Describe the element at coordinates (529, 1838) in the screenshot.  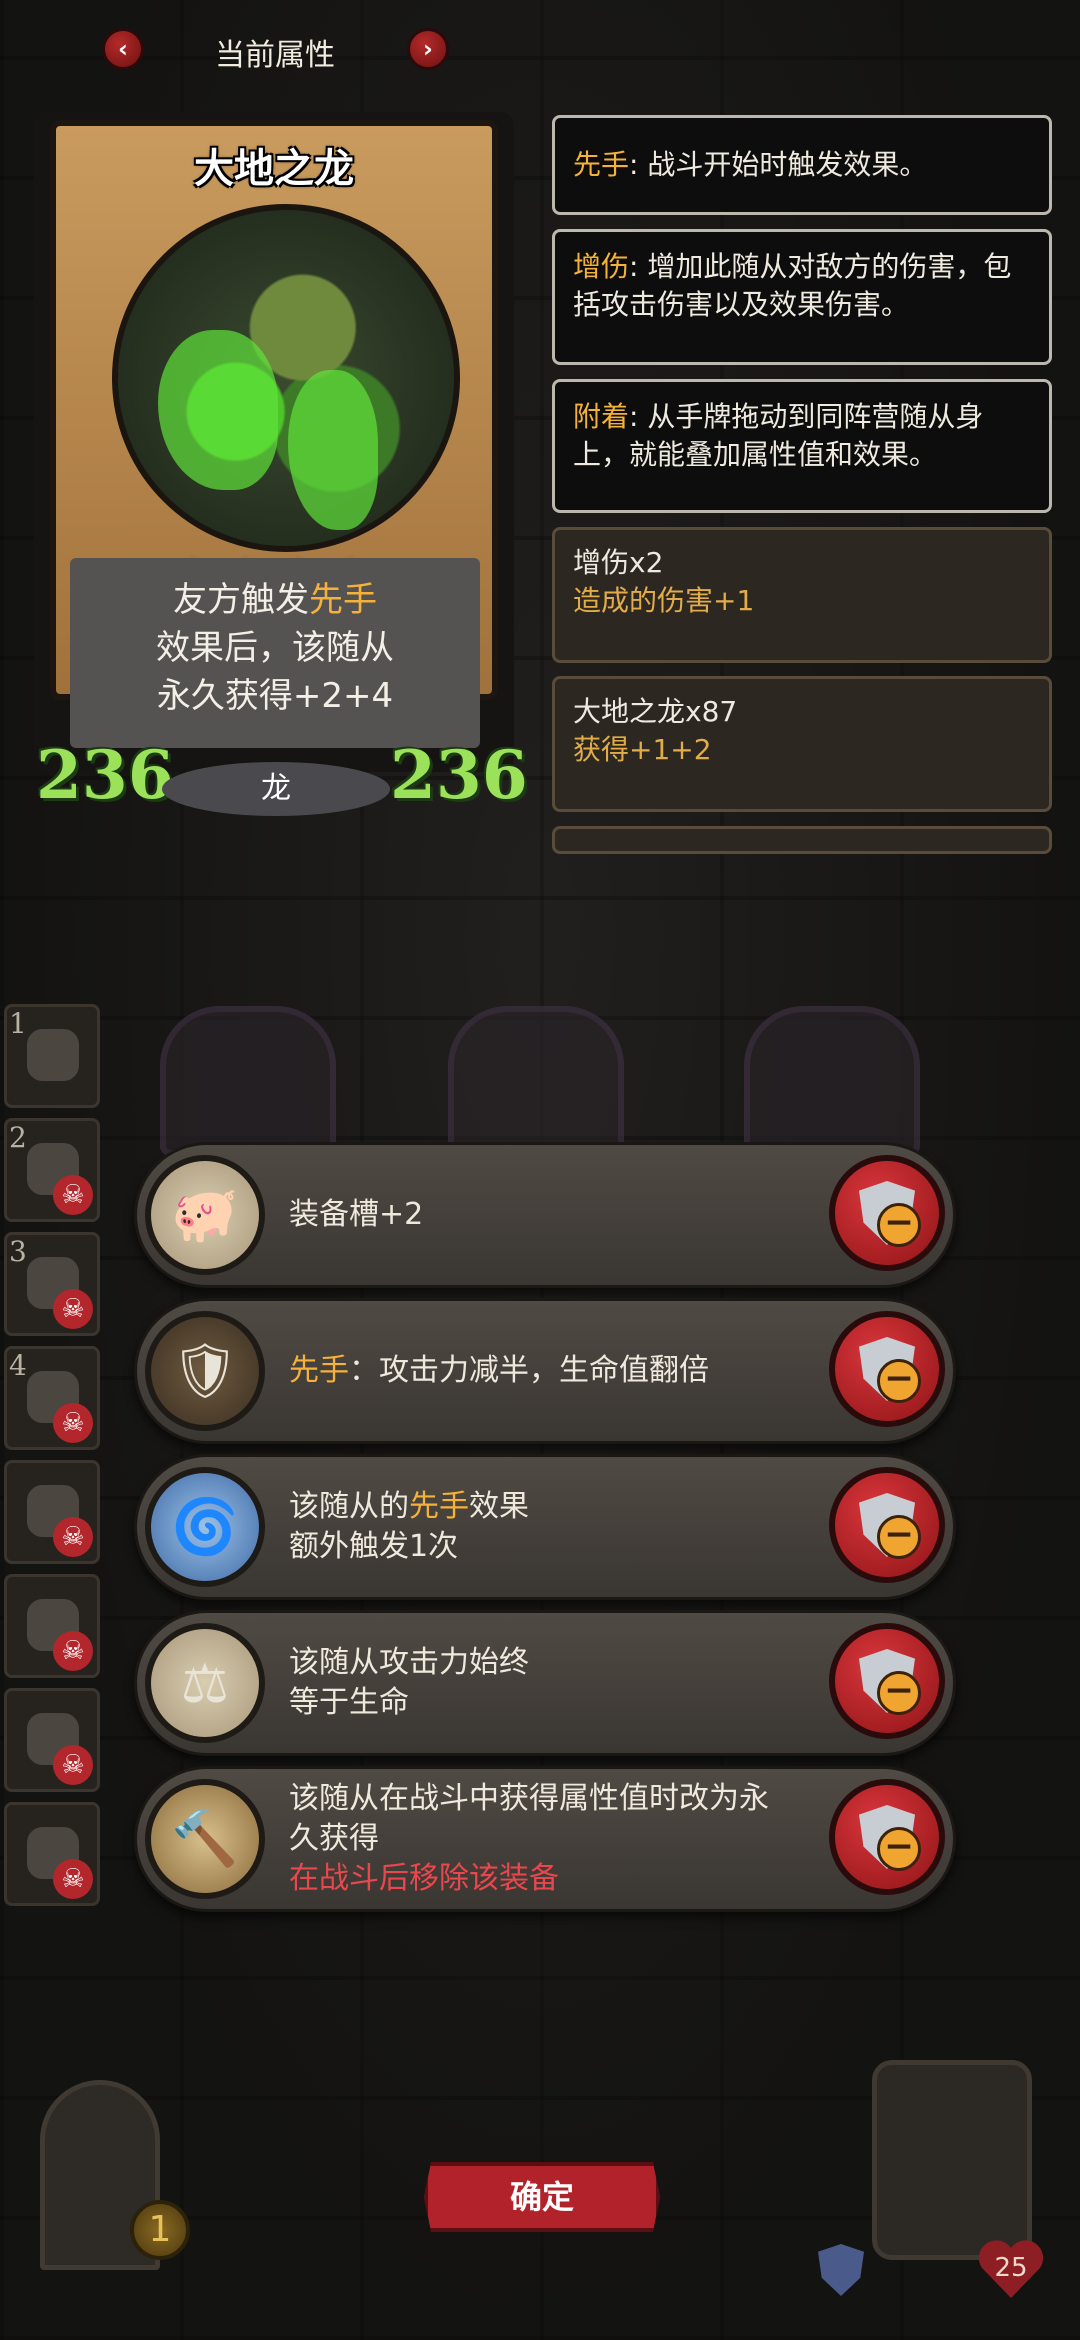
I see `equipment-description: 该随从在战斗中获得属性值时改为永 久获得 在战斗后移除该装备` at that location.